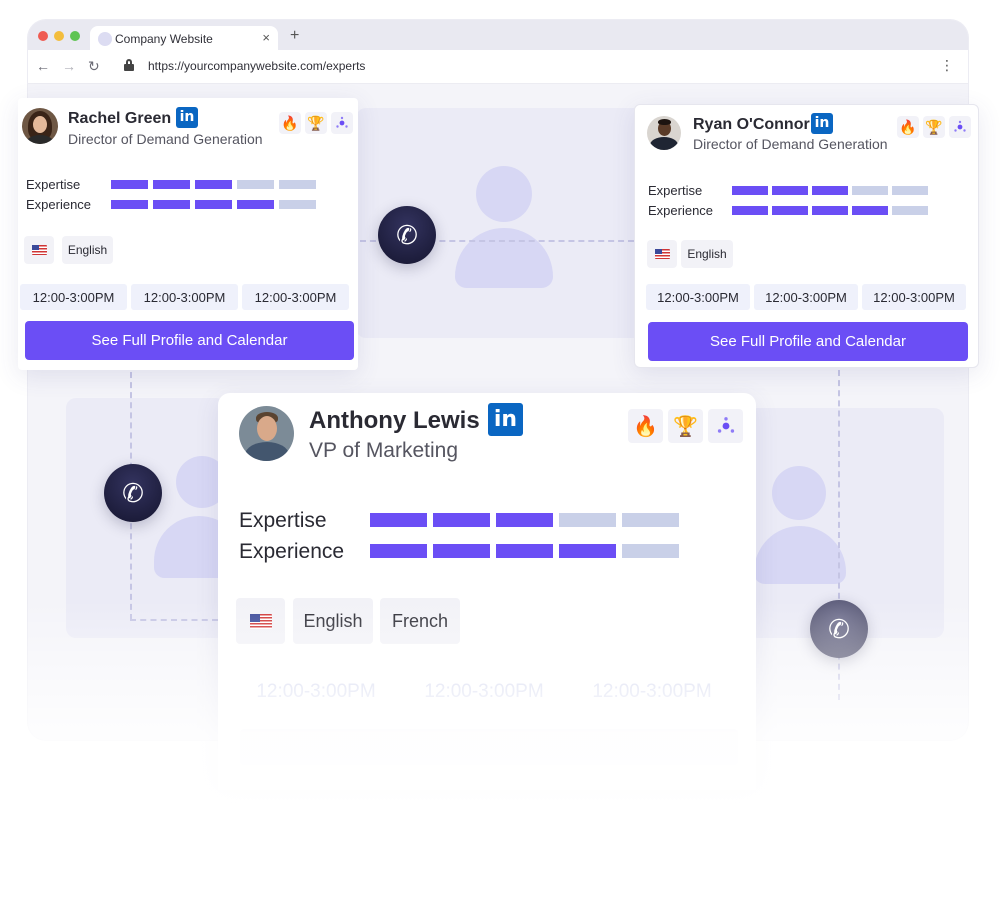 This screenshot has height=900, width=1000. Describe the element at coordinates (129, 65) in the screenshot. I see `lock-icon` at that location.